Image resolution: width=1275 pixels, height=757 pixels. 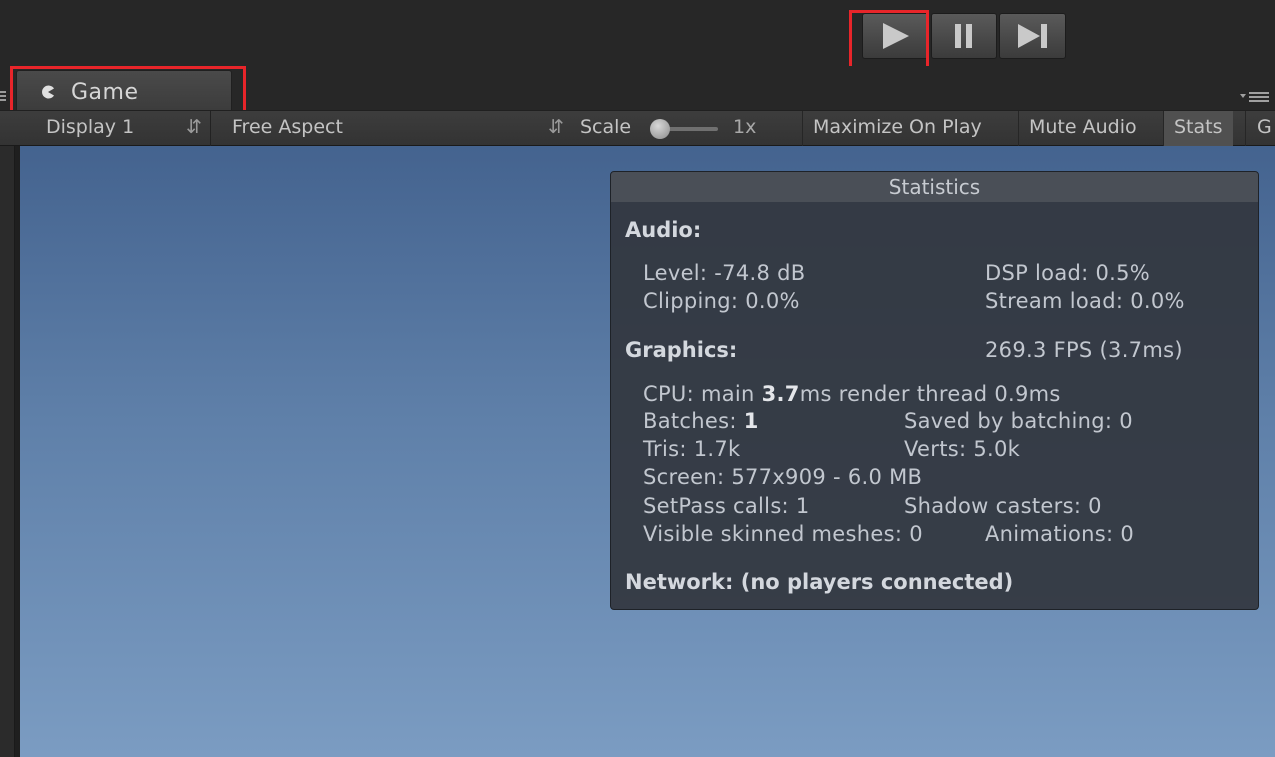 What do you see at coordinates (556, 127) in the screenshot?
I see `aspect-chevron-icon: ⇵` at bounding box center [556, 127].